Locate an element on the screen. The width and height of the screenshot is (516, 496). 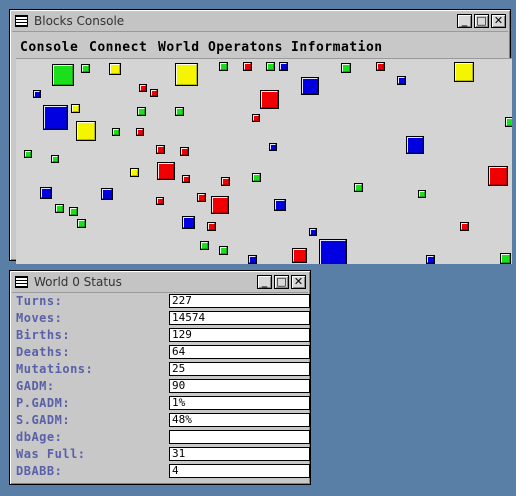
status-label: Births: is located at coordinates (43, 335).